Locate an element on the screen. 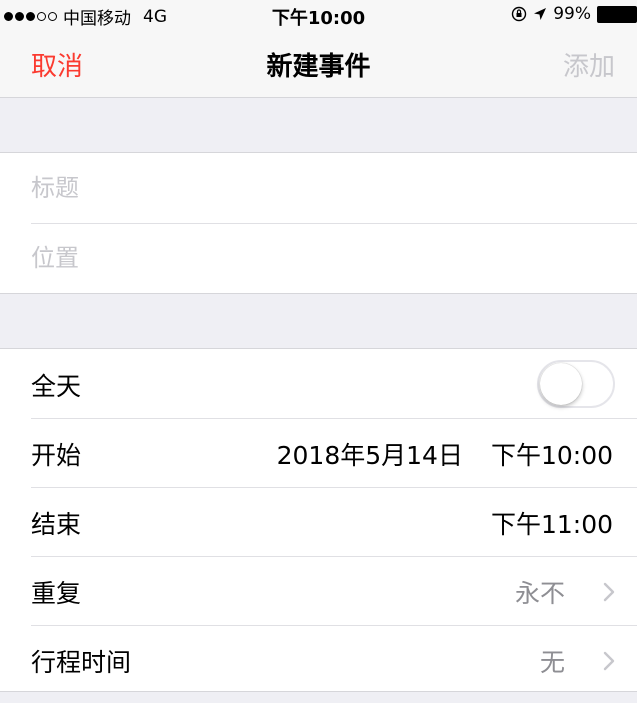 Image resolution: width=637 pixels, height=703 pixels. all-day-label: 全天 is located at coordinates (56, 386).